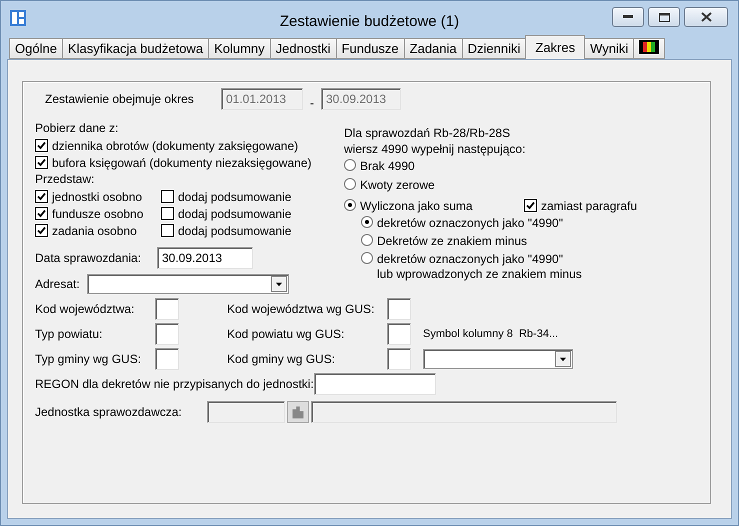 The height and width of the screenshot is (526, 739). I want to click on code-label: Kod województwa:, so click(85, 309).